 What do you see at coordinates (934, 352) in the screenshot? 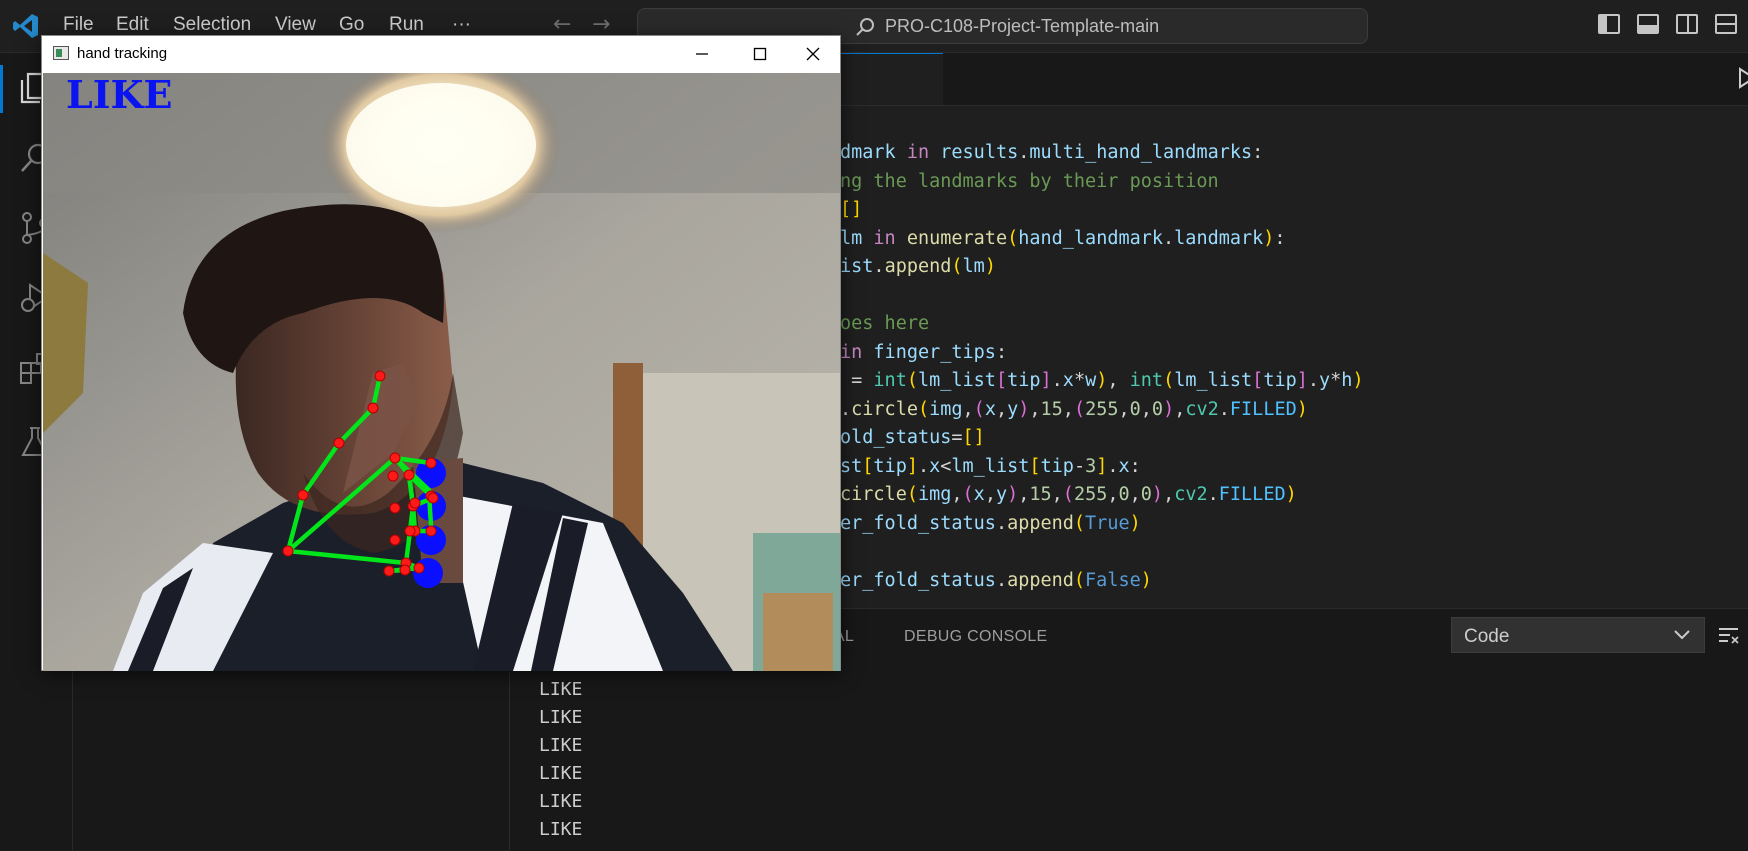
I see `code-token: finger_tips` at bounding box center [934, 352].